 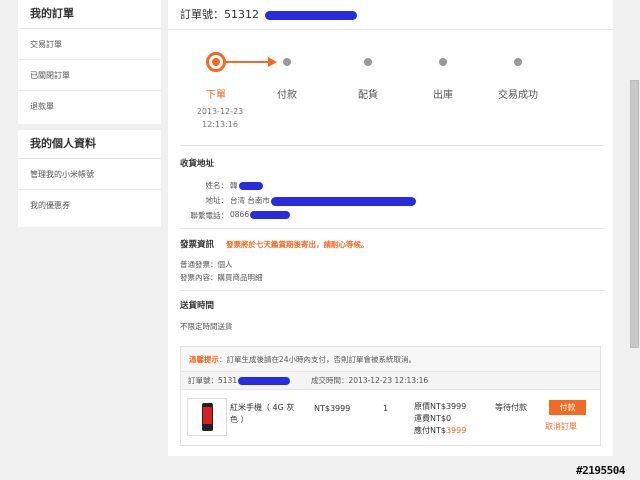 What do you see at coordinates (197, 245) in the screenshot?
I see `invoice-title: 發票資訊` at bounding box center [197, 245].